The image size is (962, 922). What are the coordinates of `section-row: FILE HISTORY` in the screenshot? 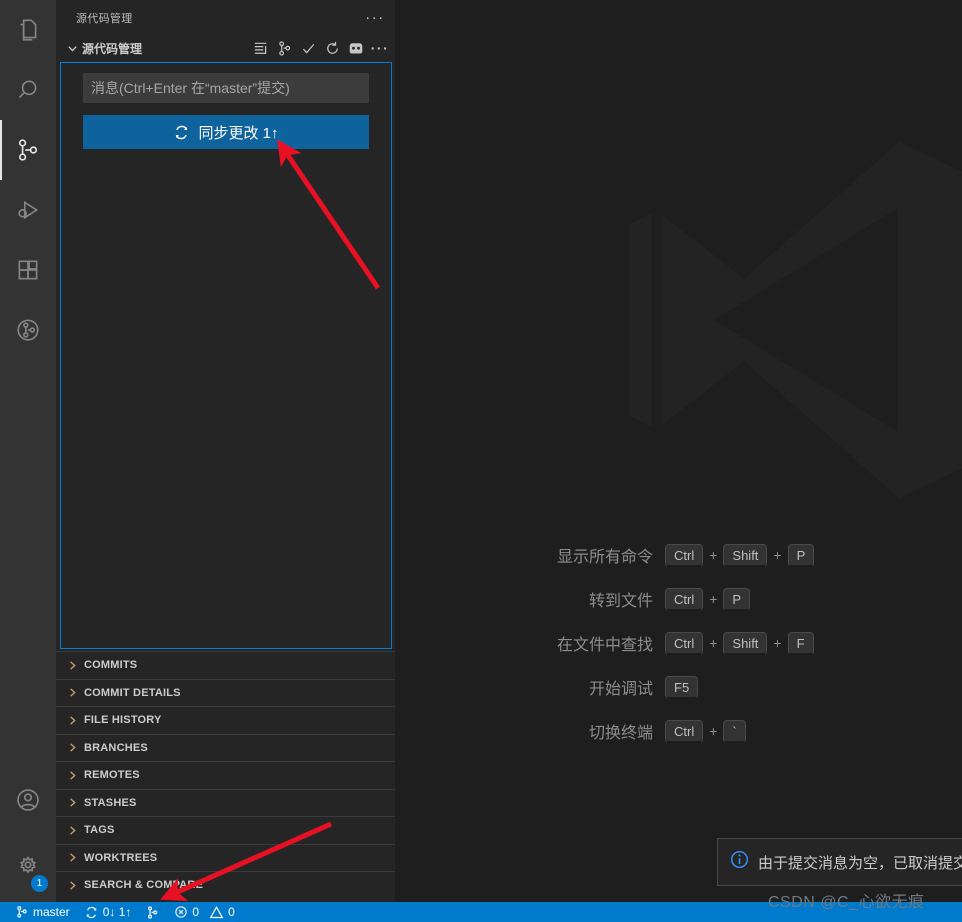 It's located at (225, 720).